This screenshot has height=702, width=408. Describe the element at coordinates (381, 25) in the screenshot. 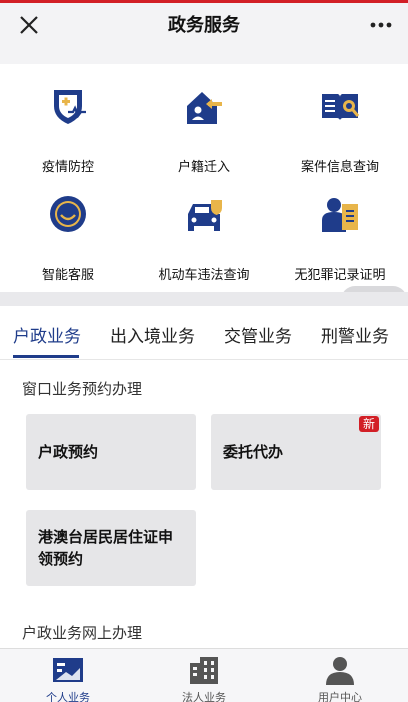

I see `more-options-icon` at that location.